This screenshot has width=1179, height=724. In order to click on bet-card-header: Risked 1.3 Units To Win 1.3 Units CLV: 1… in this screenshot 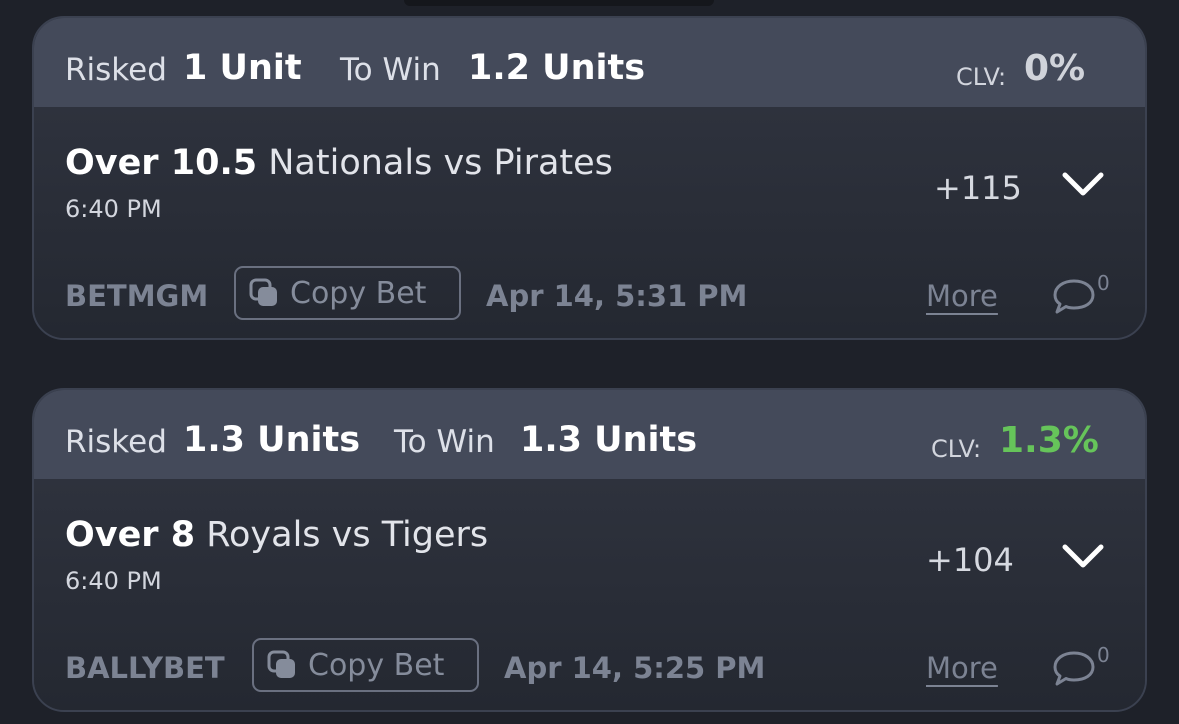, I will do `click(589, 434)`.